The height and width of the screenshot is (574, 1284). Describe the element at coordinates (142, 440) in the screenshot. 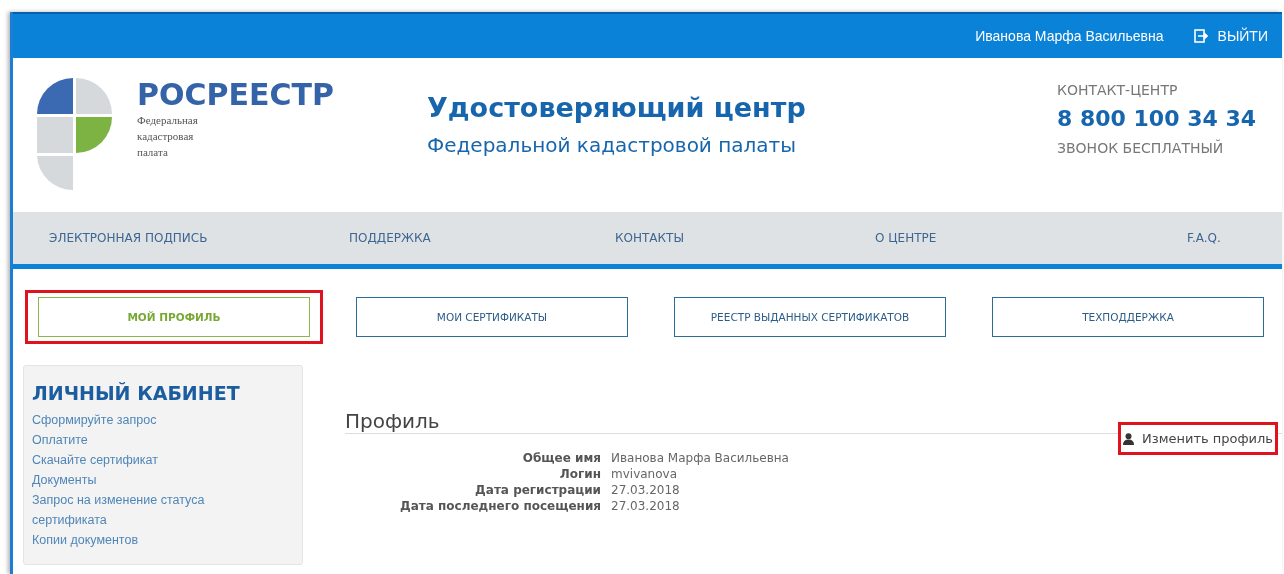

I see `sidebar-link: Оплатите` at that location.